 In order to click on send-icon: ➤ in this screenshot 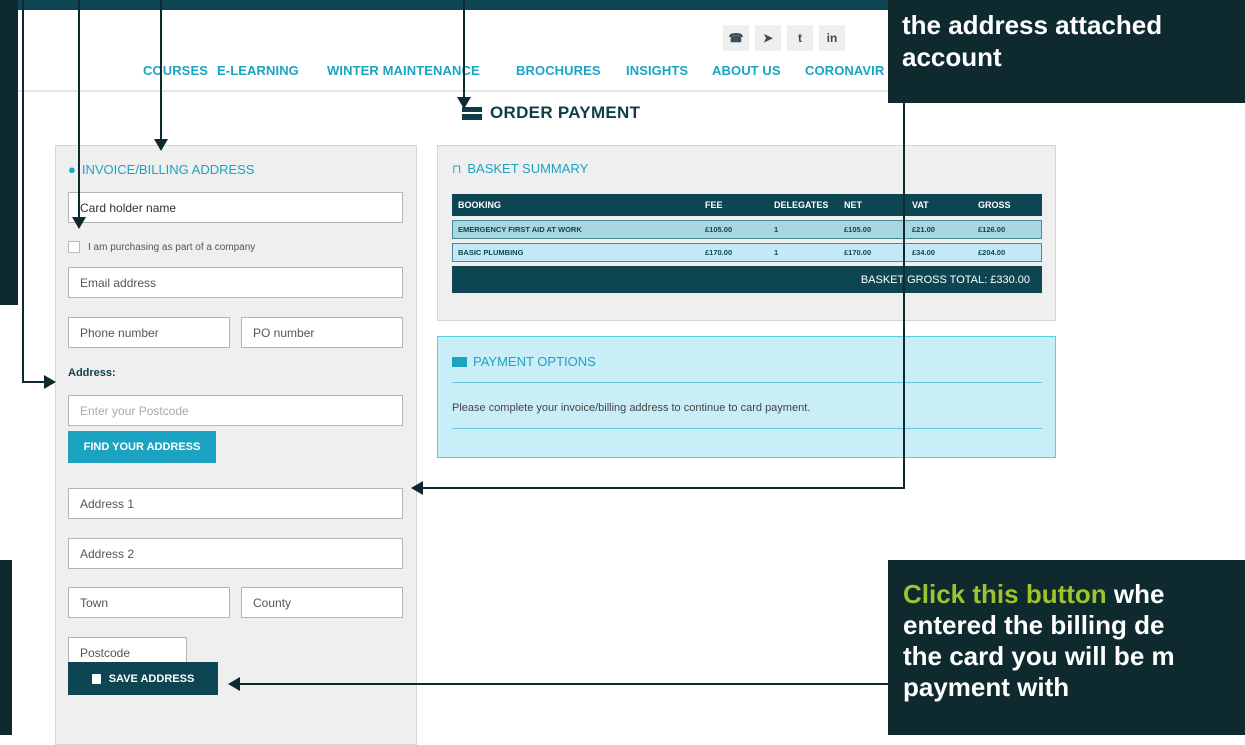, I will do `click(768, 38)`.